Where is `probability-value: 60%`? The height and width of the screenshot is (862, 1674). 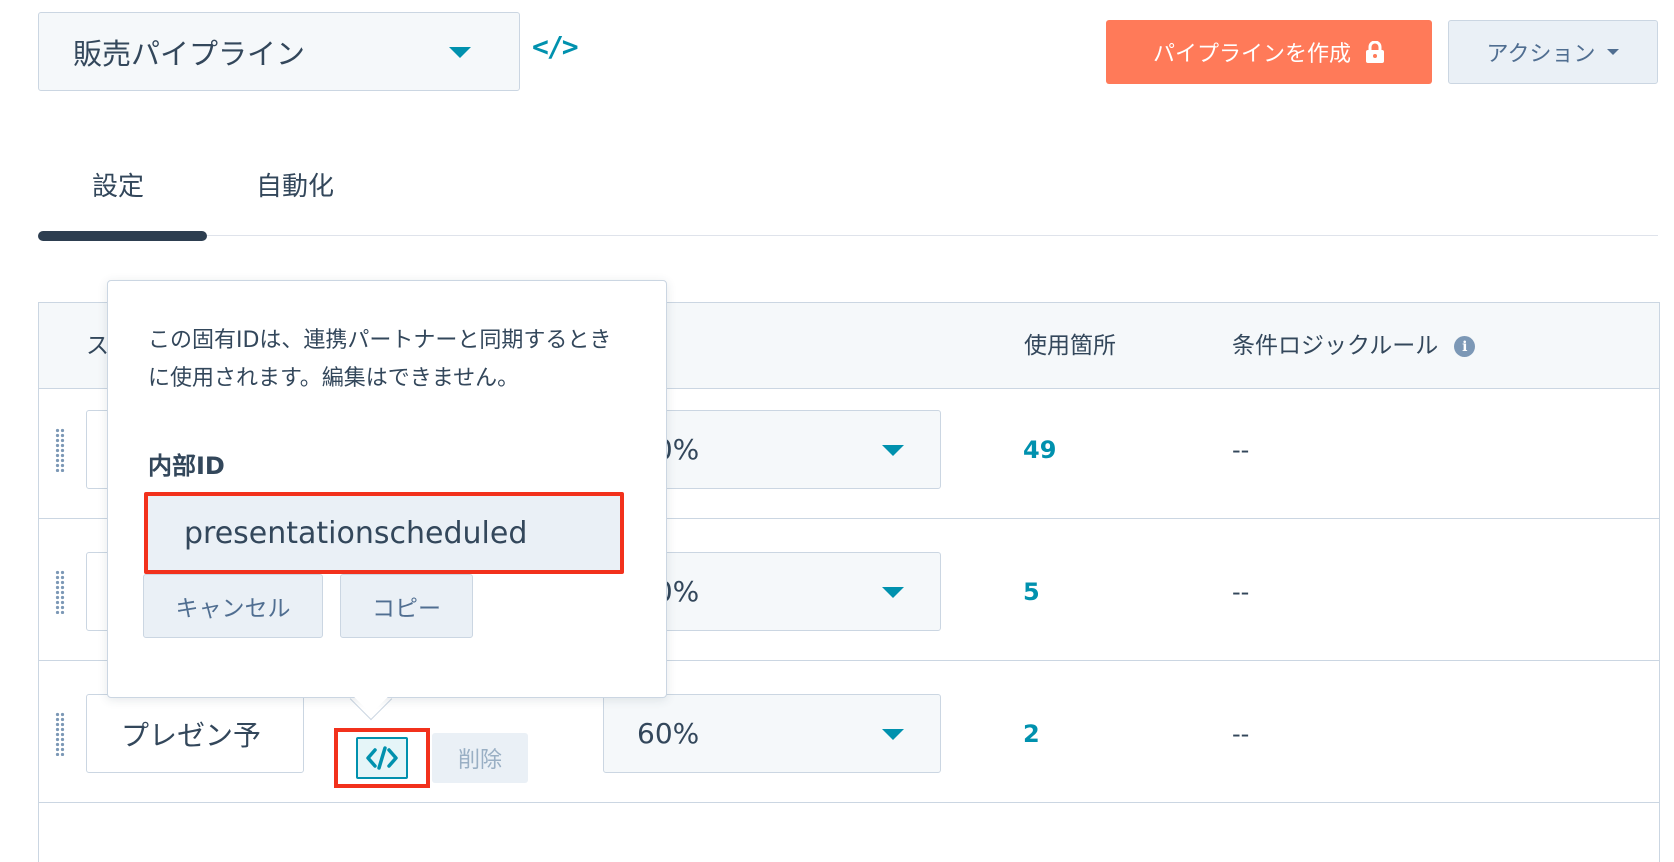 probability-value: 60% is located at coordinates (668, 733).